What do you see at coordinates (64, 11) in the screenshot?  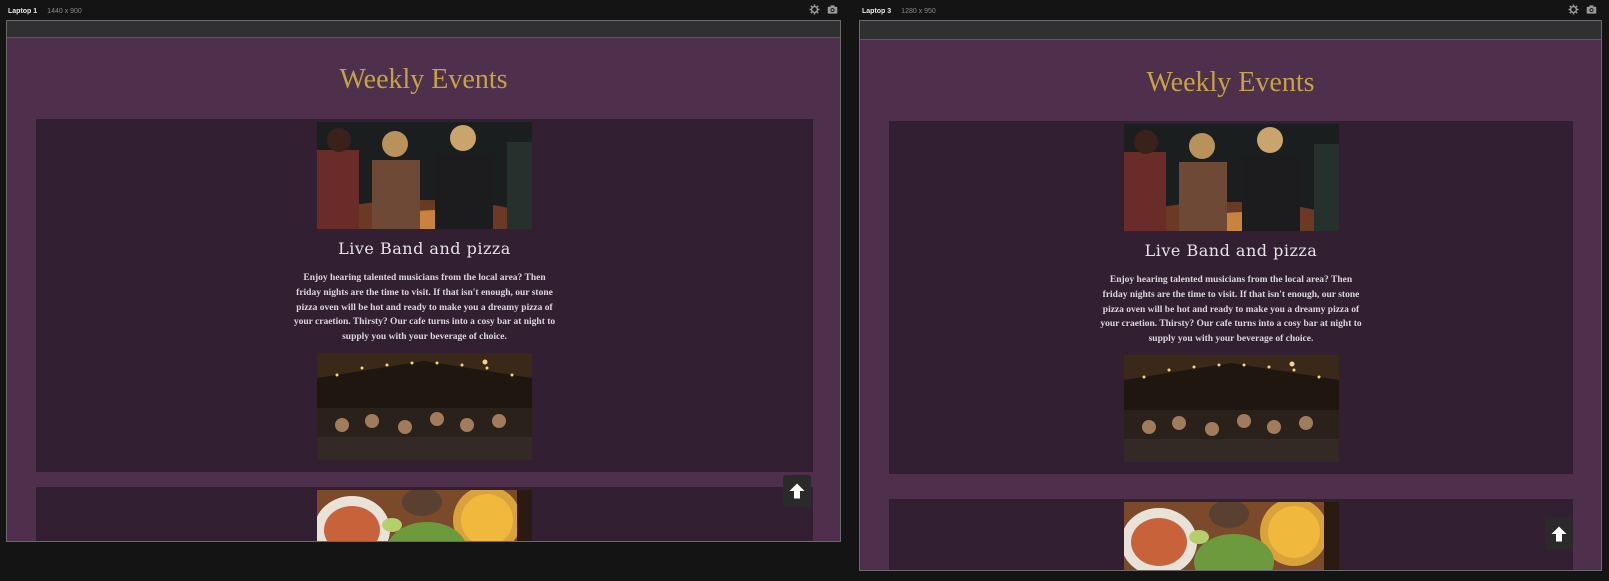 I see `device-size: 1440 x 900` at bounding box center [64, 11].